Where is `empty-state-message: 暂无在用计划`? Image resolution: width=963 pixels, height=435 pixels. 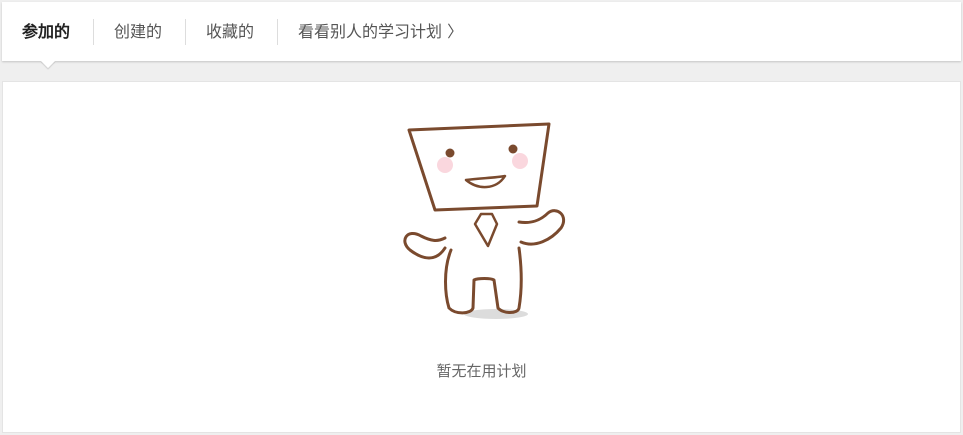
empty-state-message: 暂无在用计划 is located at coordinates (481, 371).